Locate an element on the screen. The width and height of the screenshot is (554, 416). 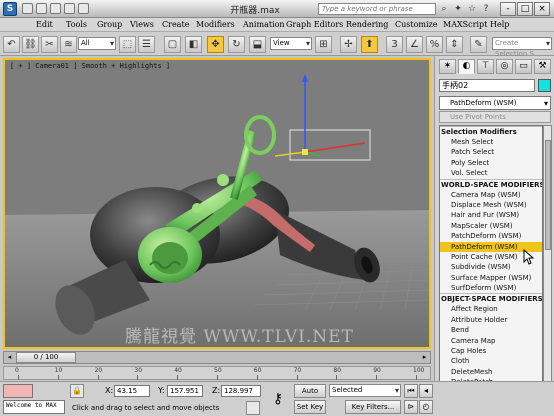
modifier-list-item: PatchDeform (WSM) is located at coordinates (491, 236).